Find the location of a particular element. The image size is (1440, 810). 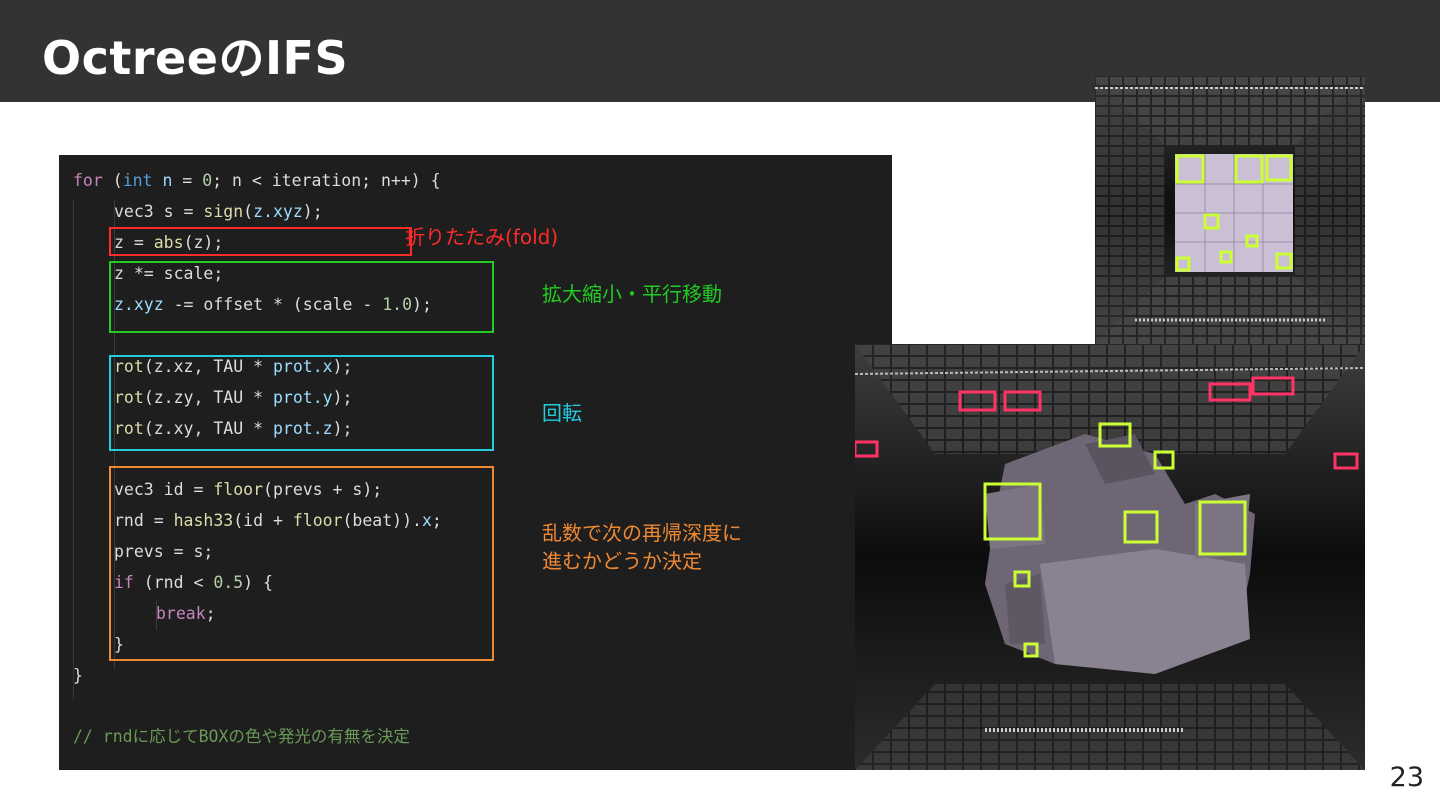

random-annotation-line1: 乱数で次の再帰深度に is located at coordinates (642, 533).